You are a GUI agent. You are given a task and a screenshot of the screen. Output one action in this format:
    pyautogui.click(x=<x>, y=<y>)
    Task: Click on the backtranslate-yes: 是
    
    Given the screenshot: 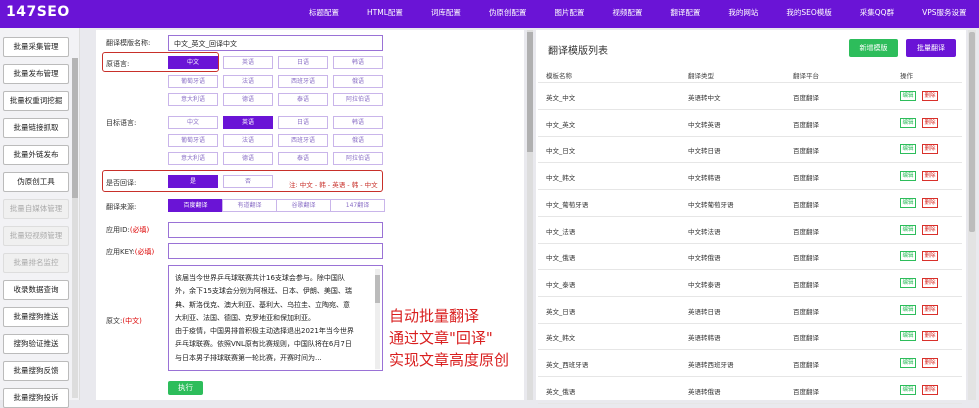 What is the action you would take?
    pyautogui.click(x=193, y=181)
    